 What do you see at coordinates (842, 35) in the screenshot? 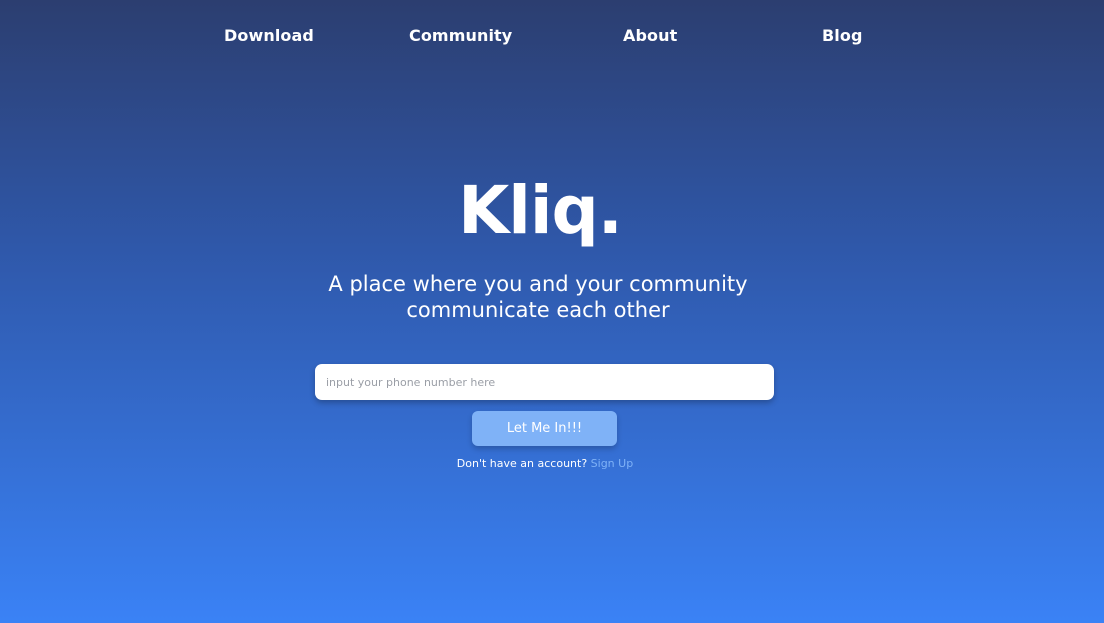
I see `nav-link-blog: Blog` at bounding box center [842, 35].